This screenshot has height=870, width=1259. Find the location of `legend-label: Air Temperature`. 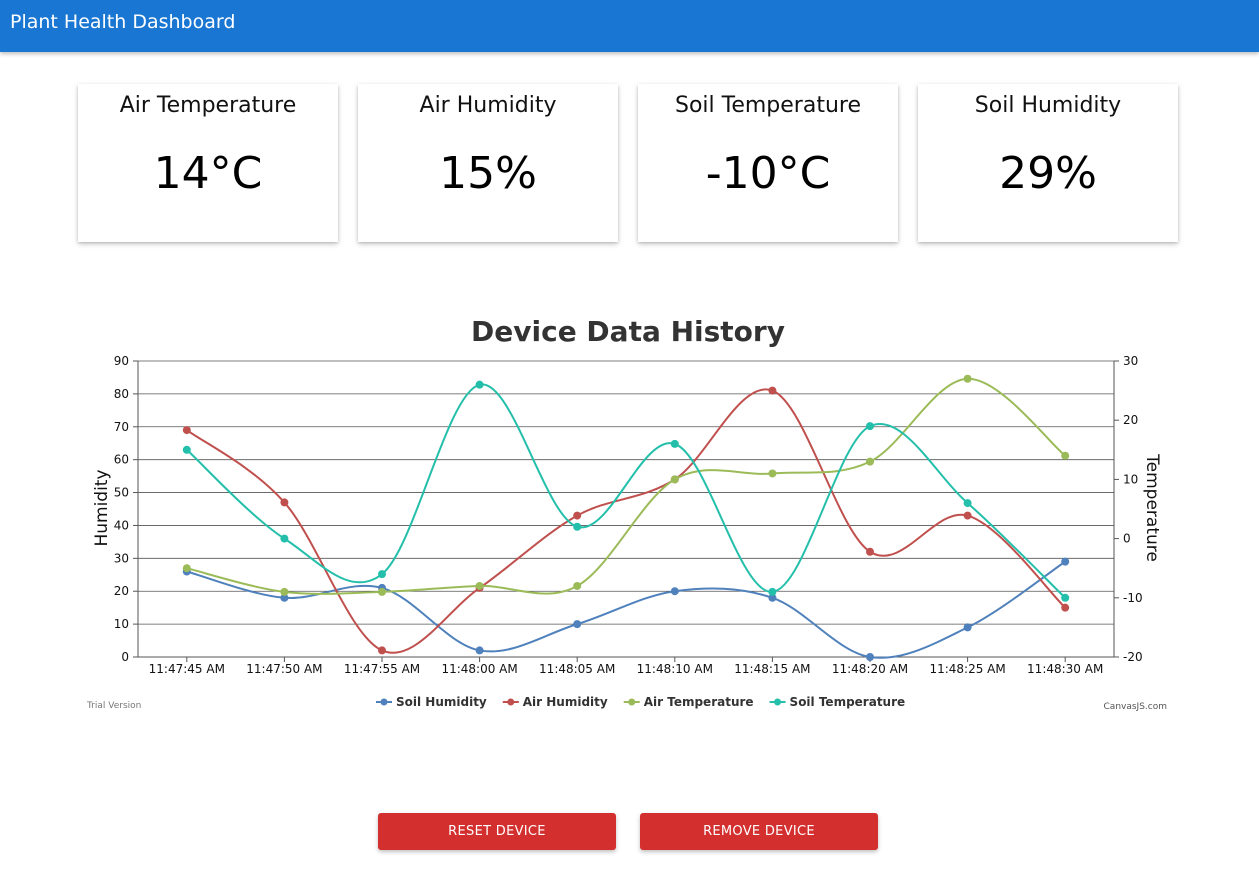

legend-label: Air Temperature is located at coordinates (699, 702).